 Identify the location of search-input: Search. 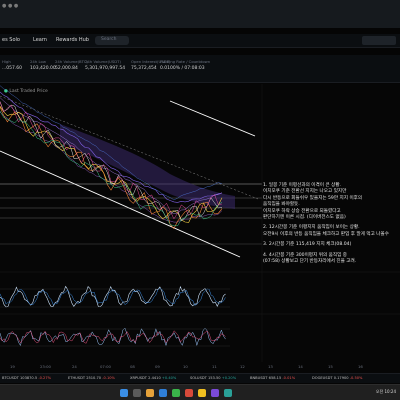
(112, 40).